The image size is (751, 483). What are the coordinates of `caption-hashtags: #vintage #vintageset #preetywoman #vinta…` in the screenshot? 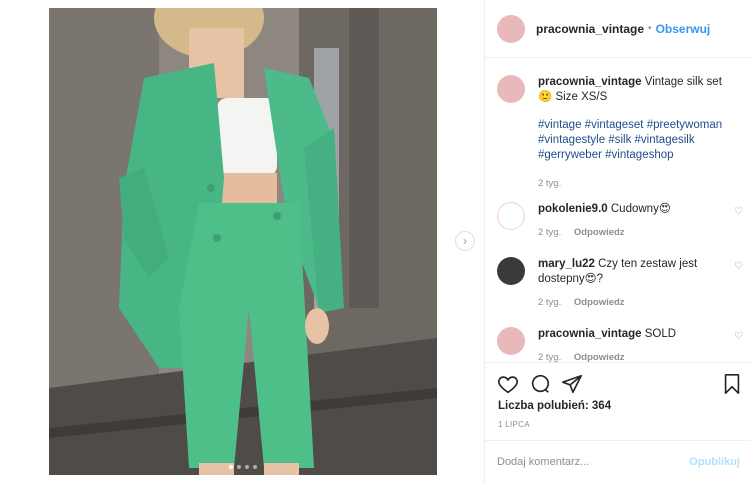 It's located at (633, 140).